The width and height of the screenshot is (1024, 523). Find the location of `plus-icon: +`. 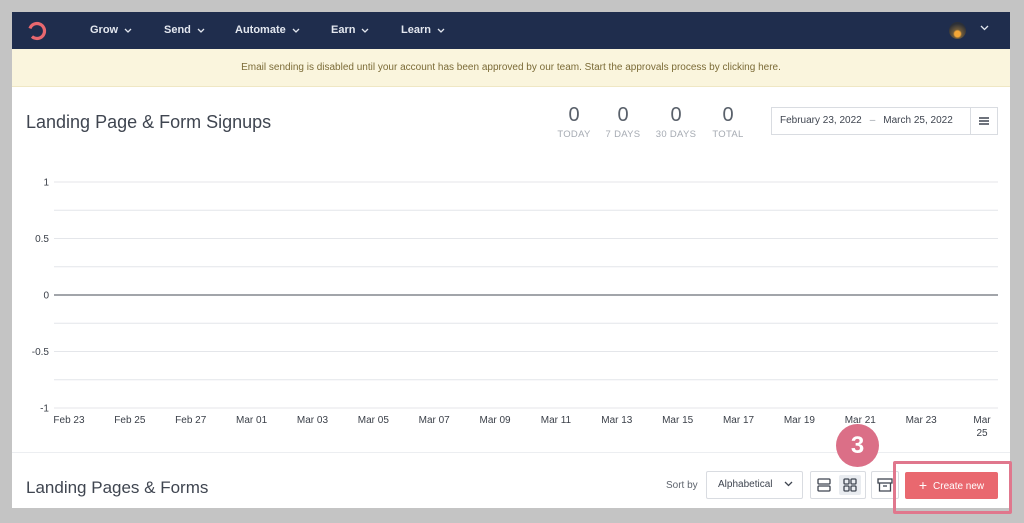

plus-icon: + is located at coordinates (923, 485).